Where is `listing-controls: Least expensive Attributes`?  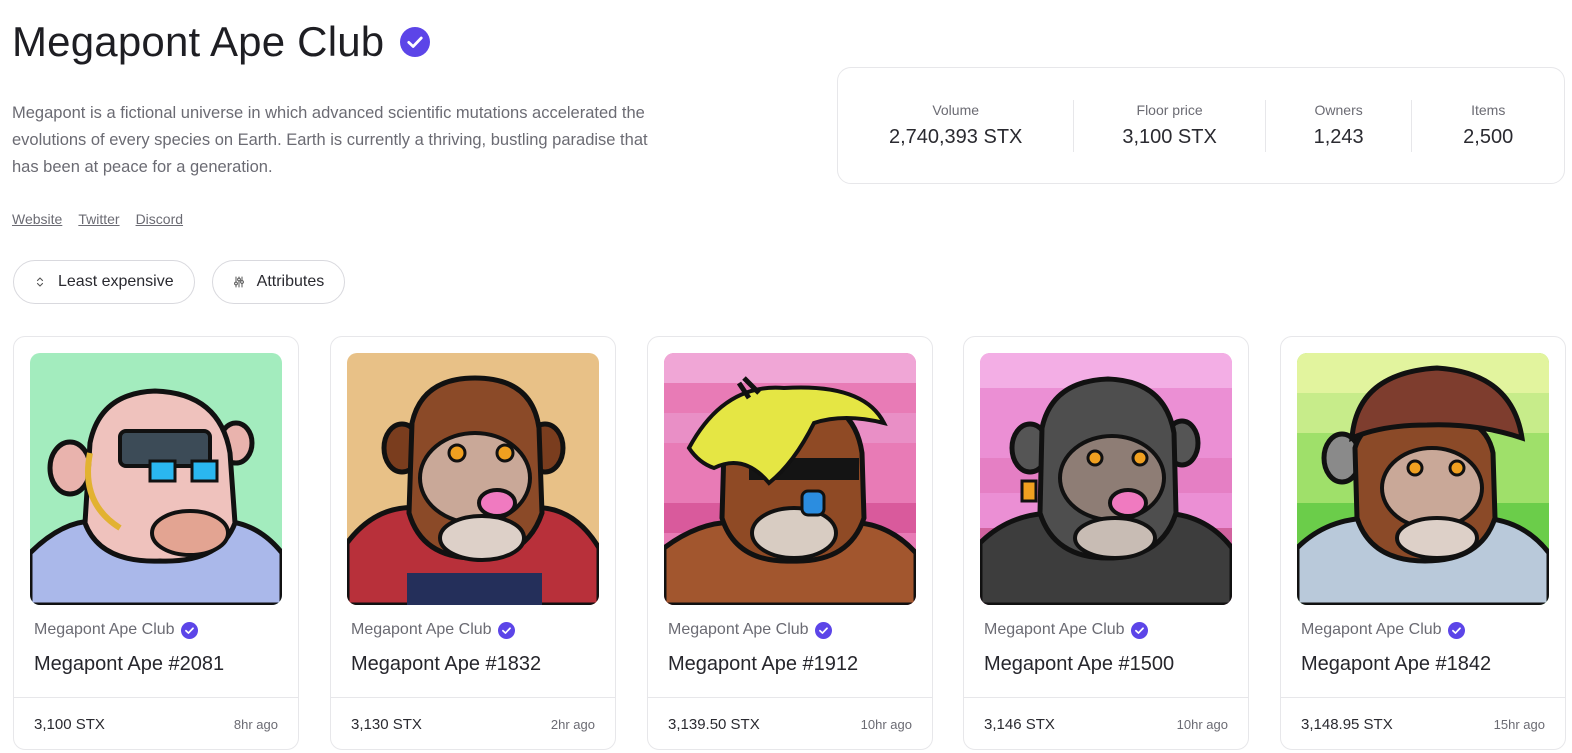 listing-controls: Least expensive Attributes is located at coordinates (179, 282).